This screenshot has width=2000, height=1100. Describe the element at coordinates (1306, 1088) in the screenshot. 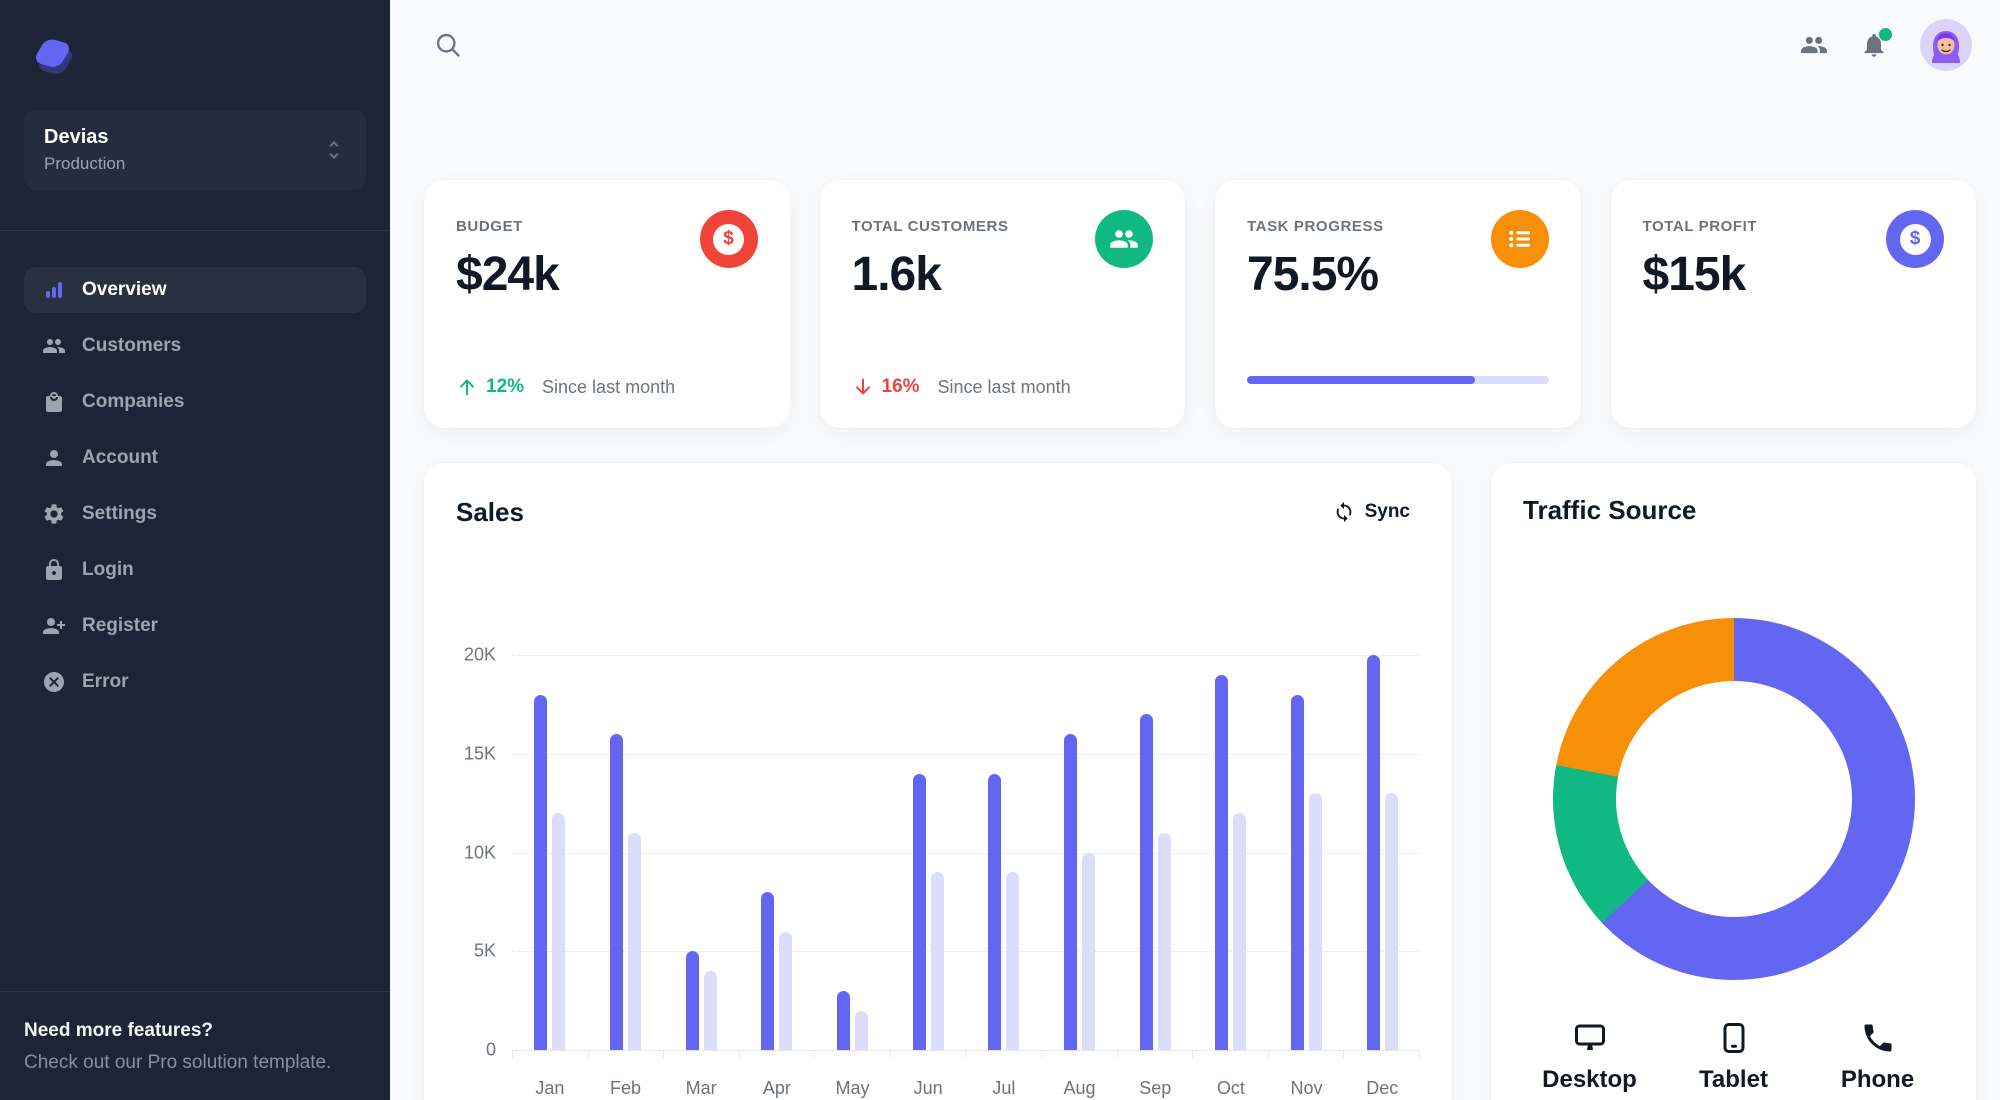

I see `month-label: Nov` at that location.